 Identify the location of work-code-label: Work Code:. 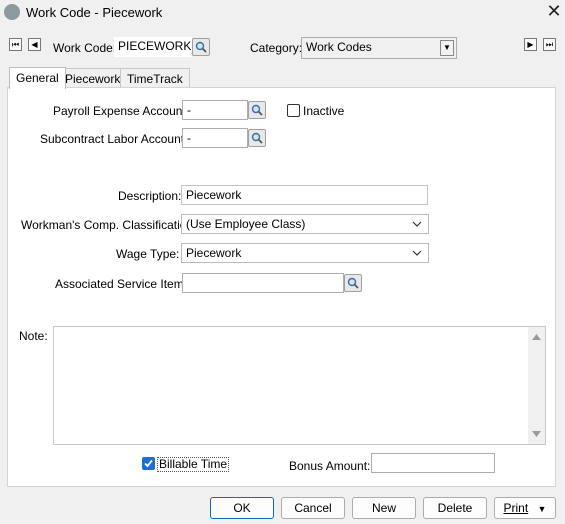
(85, 48).